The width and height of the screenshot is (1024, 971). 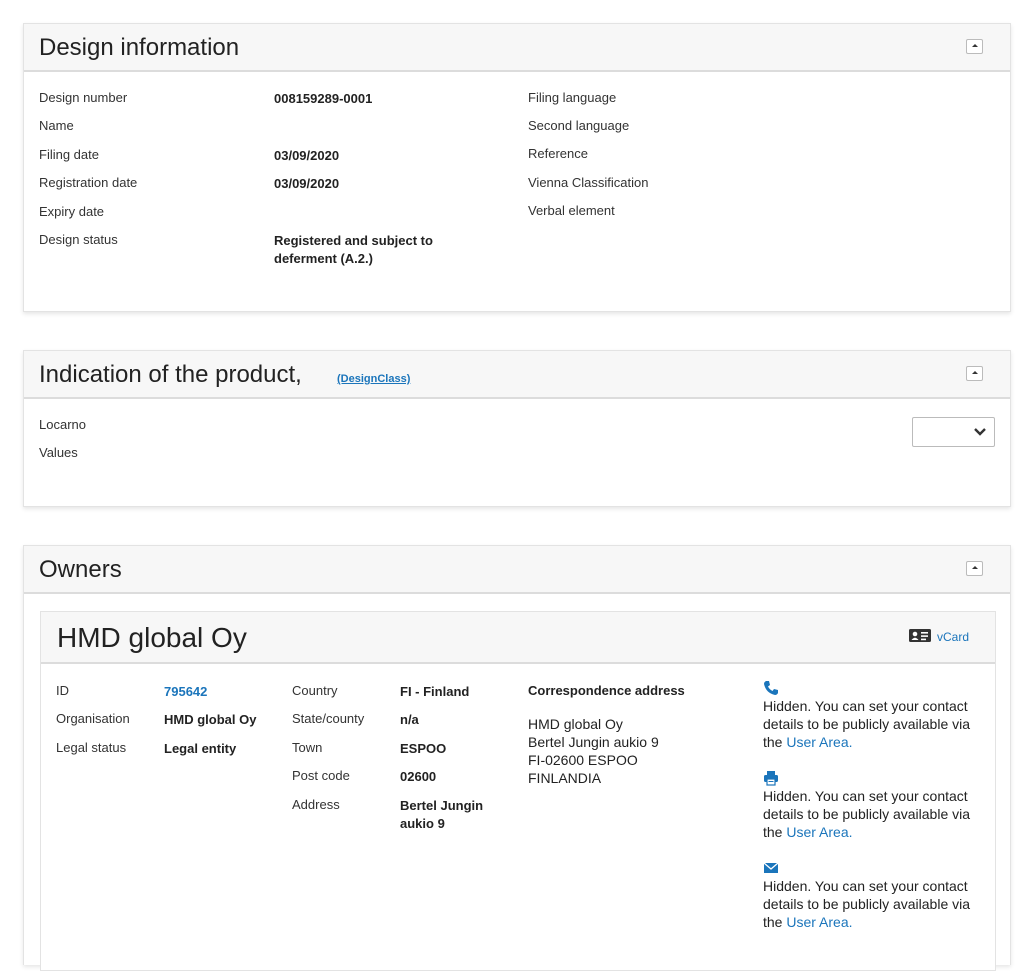 What do you see at coordinates (873, 832) in the screenshot?
I see `fax-hidden-line3: the User Area.` at bounding box center [873, 832].